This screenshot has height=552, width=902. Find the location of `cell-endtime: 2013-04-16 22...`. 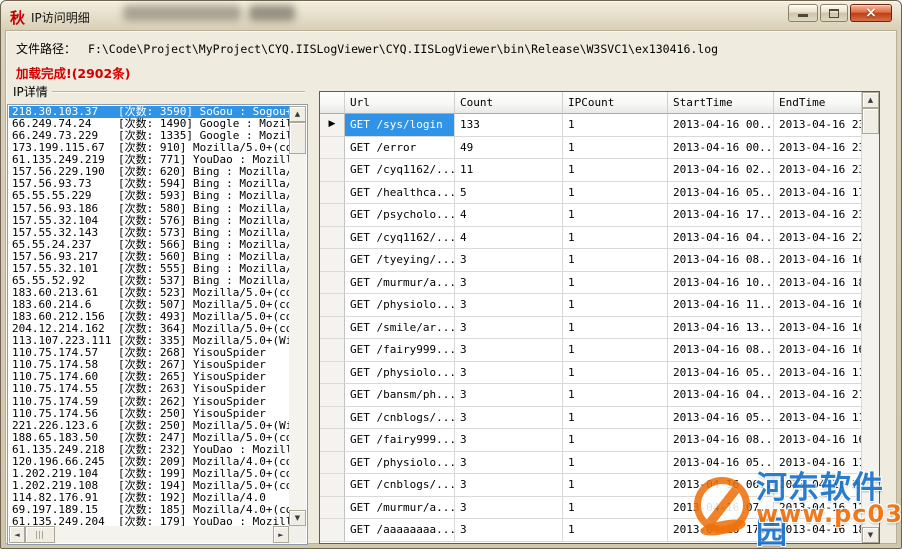

cell-endtime: 2013-04-16 22... is located at coordinates (818, 238).